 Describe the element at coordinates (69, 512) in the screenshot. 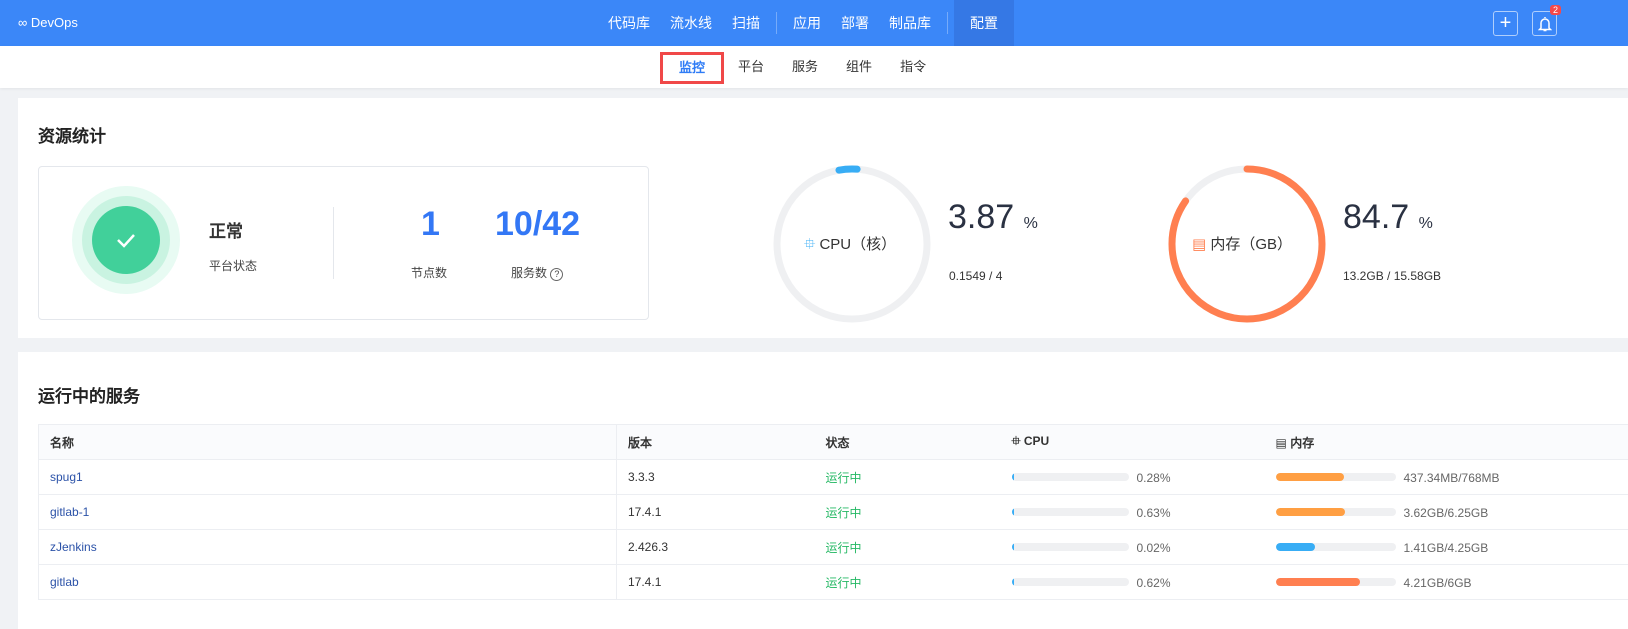

I see `service-name-link: gitlab-1` at that location.